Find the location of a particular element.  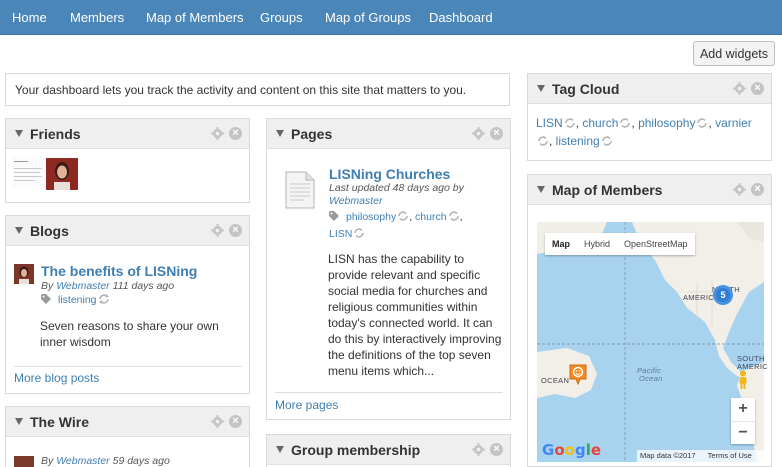

document-icon is located at coordinates (300, 190).